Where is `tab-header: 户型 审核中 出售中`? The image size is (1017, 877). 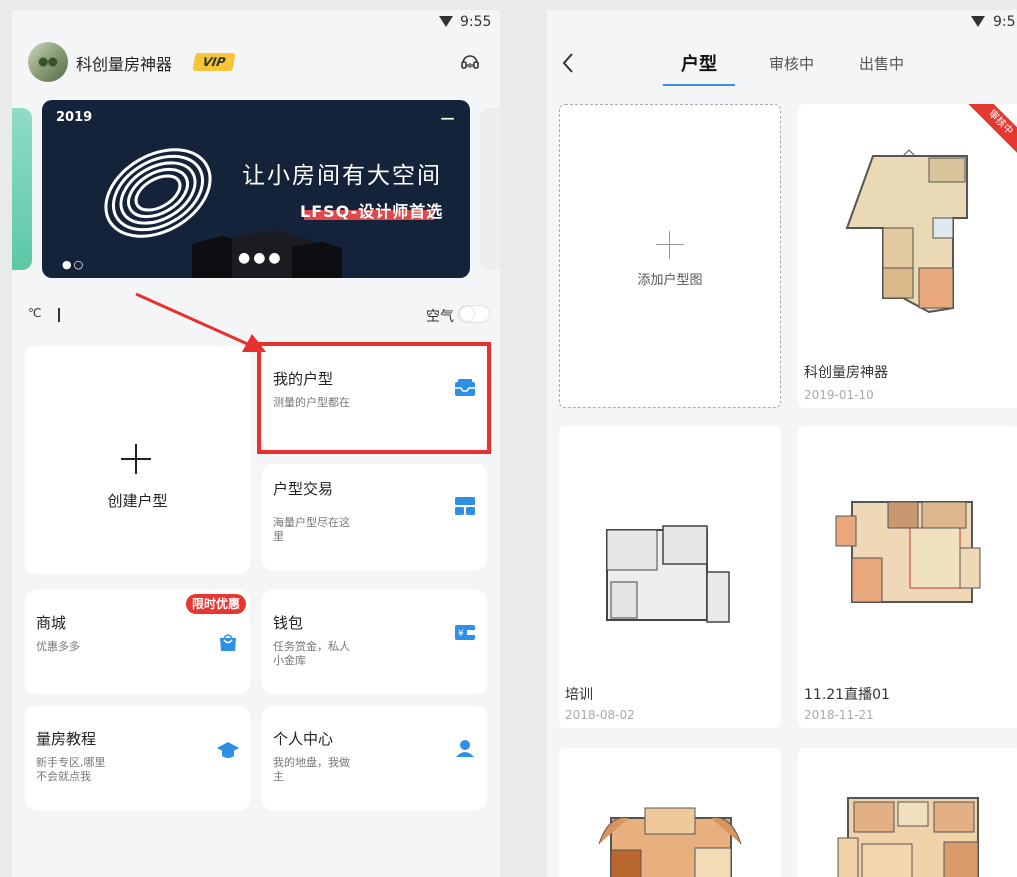
tab-header: 户型 审核中 出售中 is located at coordinates (782, 66).